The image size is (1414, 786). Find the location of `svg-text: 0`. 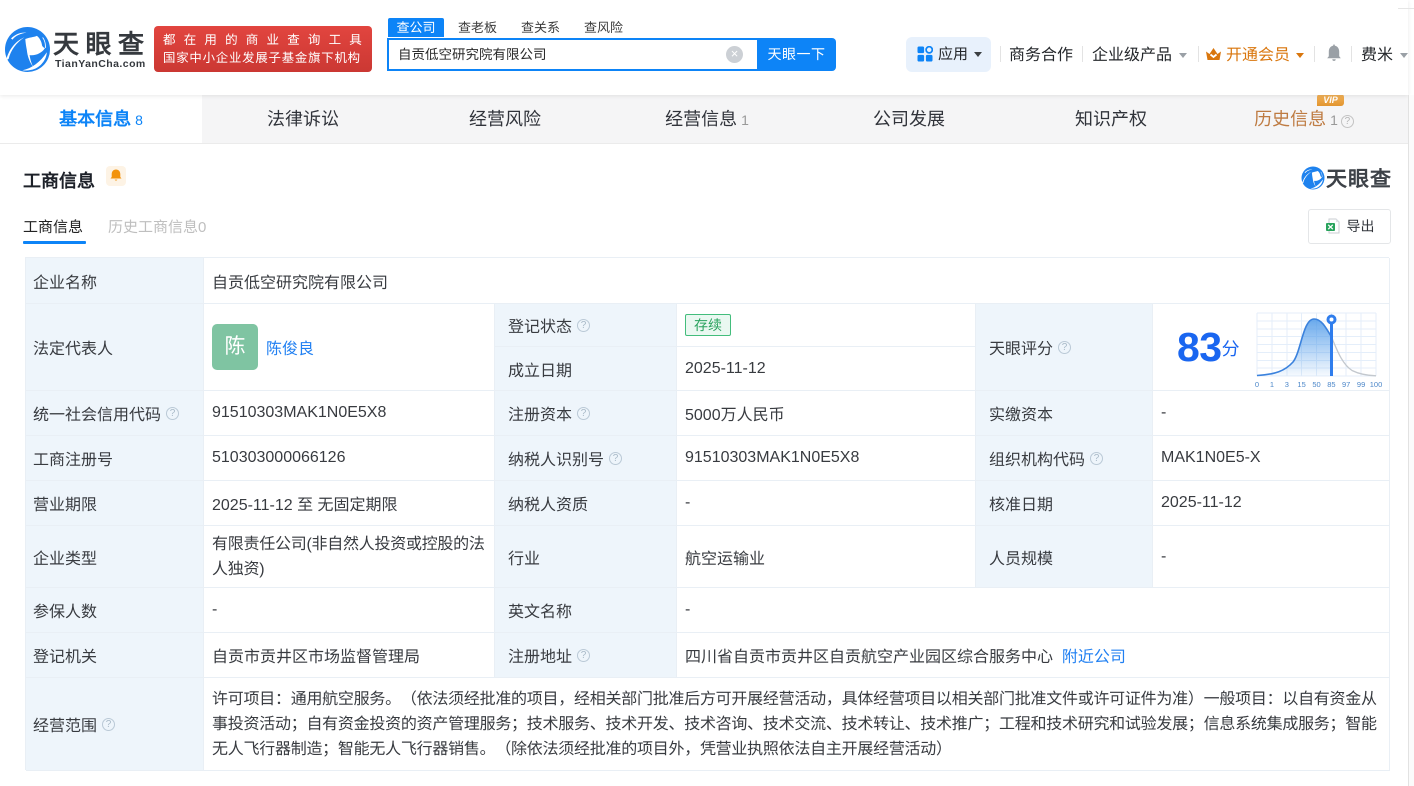

svg-text: 0 is located at coordinates (1257, 384).